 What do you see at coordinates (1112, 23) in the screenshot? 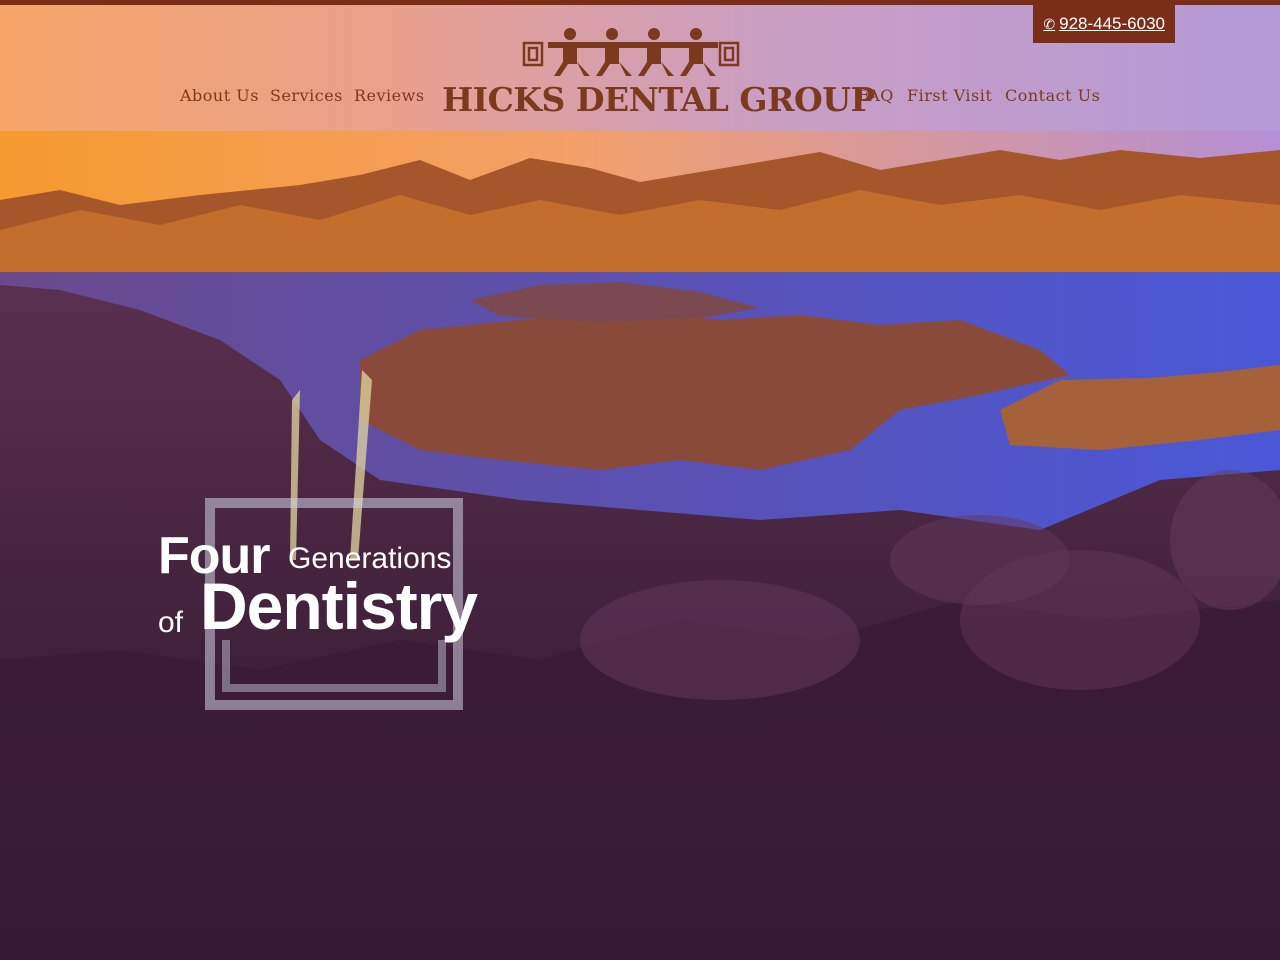
I see `phone-number: 928-445-6030` at bounding box center [1112, 23].